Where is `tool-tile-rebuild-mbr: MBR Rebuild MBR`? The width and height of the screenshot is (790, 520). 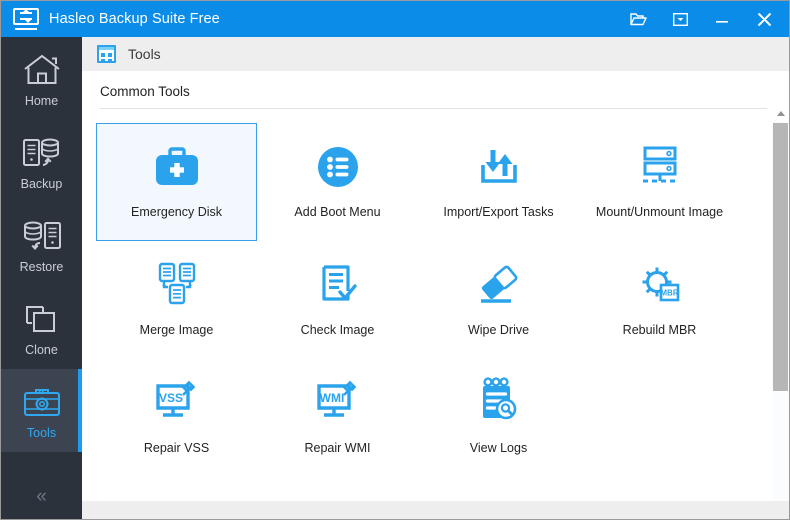
tool-tile-rebuild-mbr: MBR Rebuild MBR is located at coordinates (659, 300).